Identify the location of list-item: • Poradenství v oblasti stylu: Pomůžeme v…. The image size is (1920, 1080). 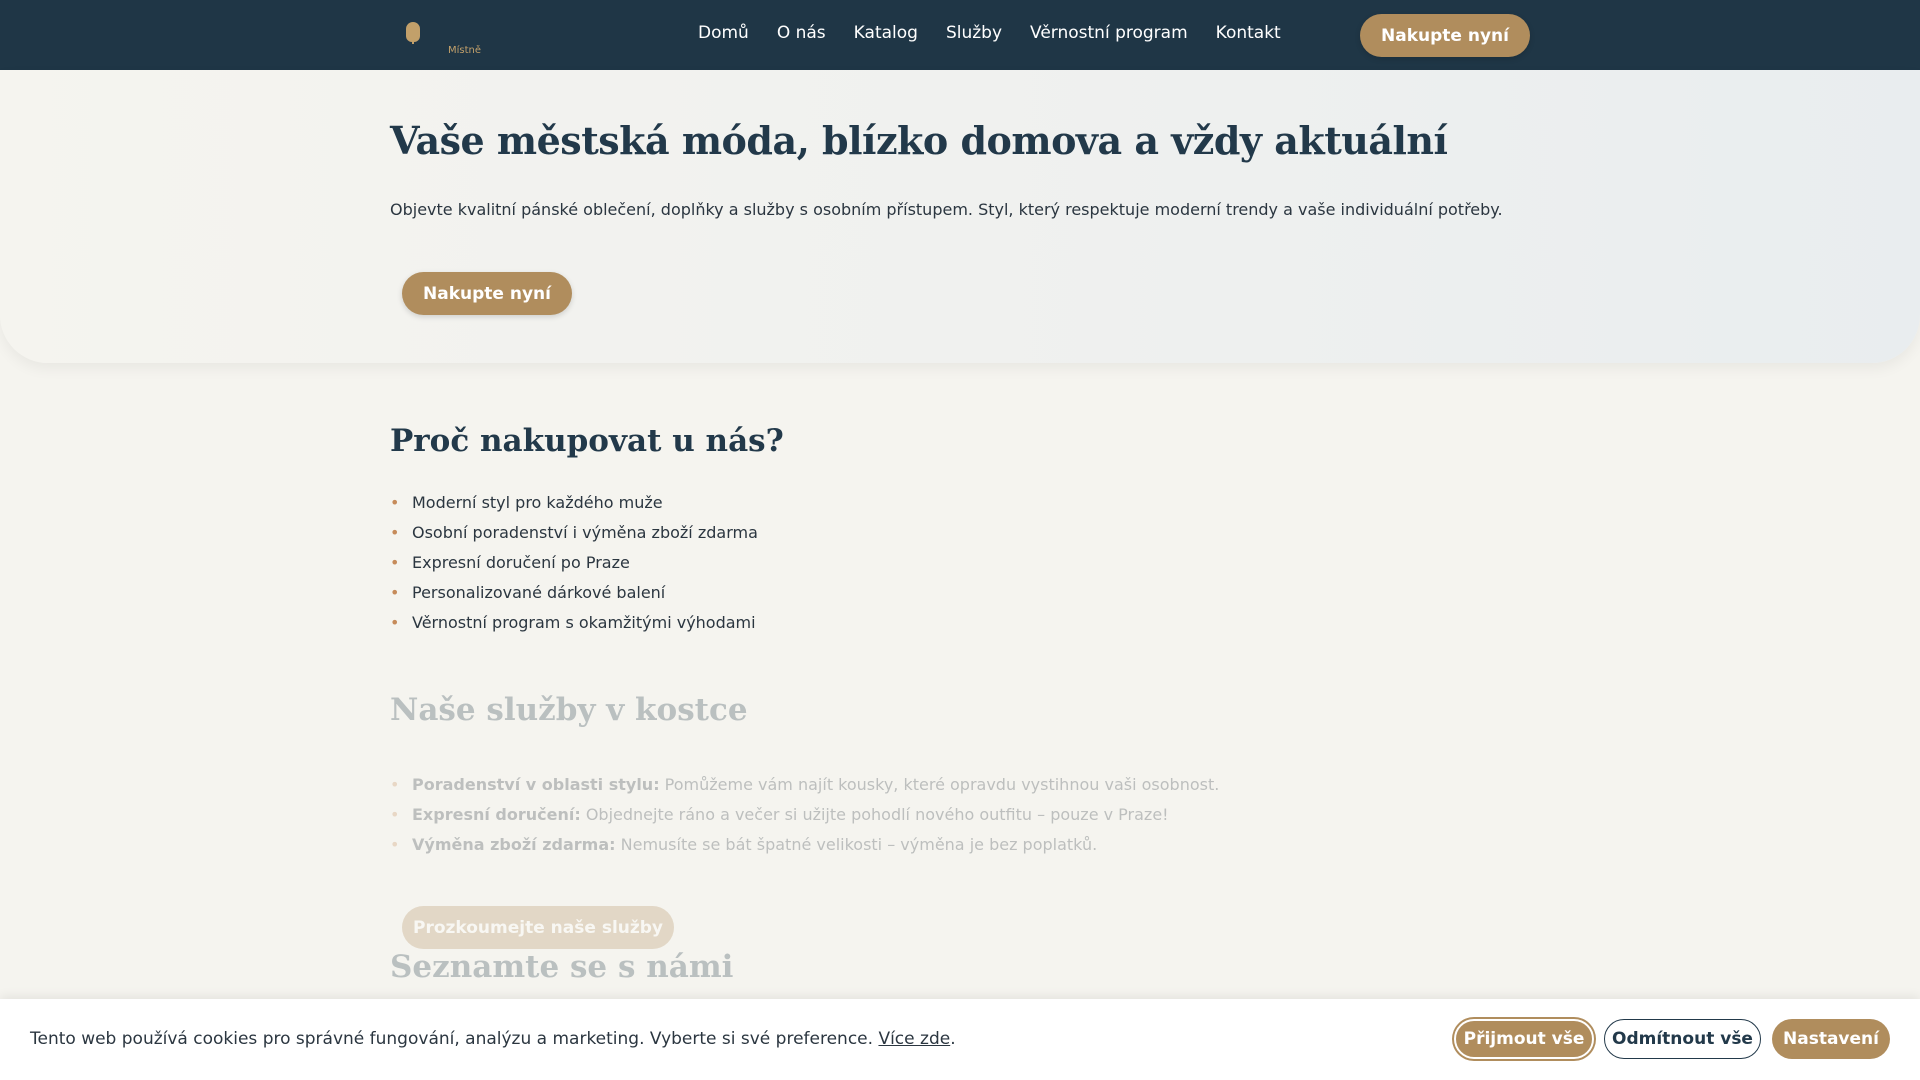
(804, 785).